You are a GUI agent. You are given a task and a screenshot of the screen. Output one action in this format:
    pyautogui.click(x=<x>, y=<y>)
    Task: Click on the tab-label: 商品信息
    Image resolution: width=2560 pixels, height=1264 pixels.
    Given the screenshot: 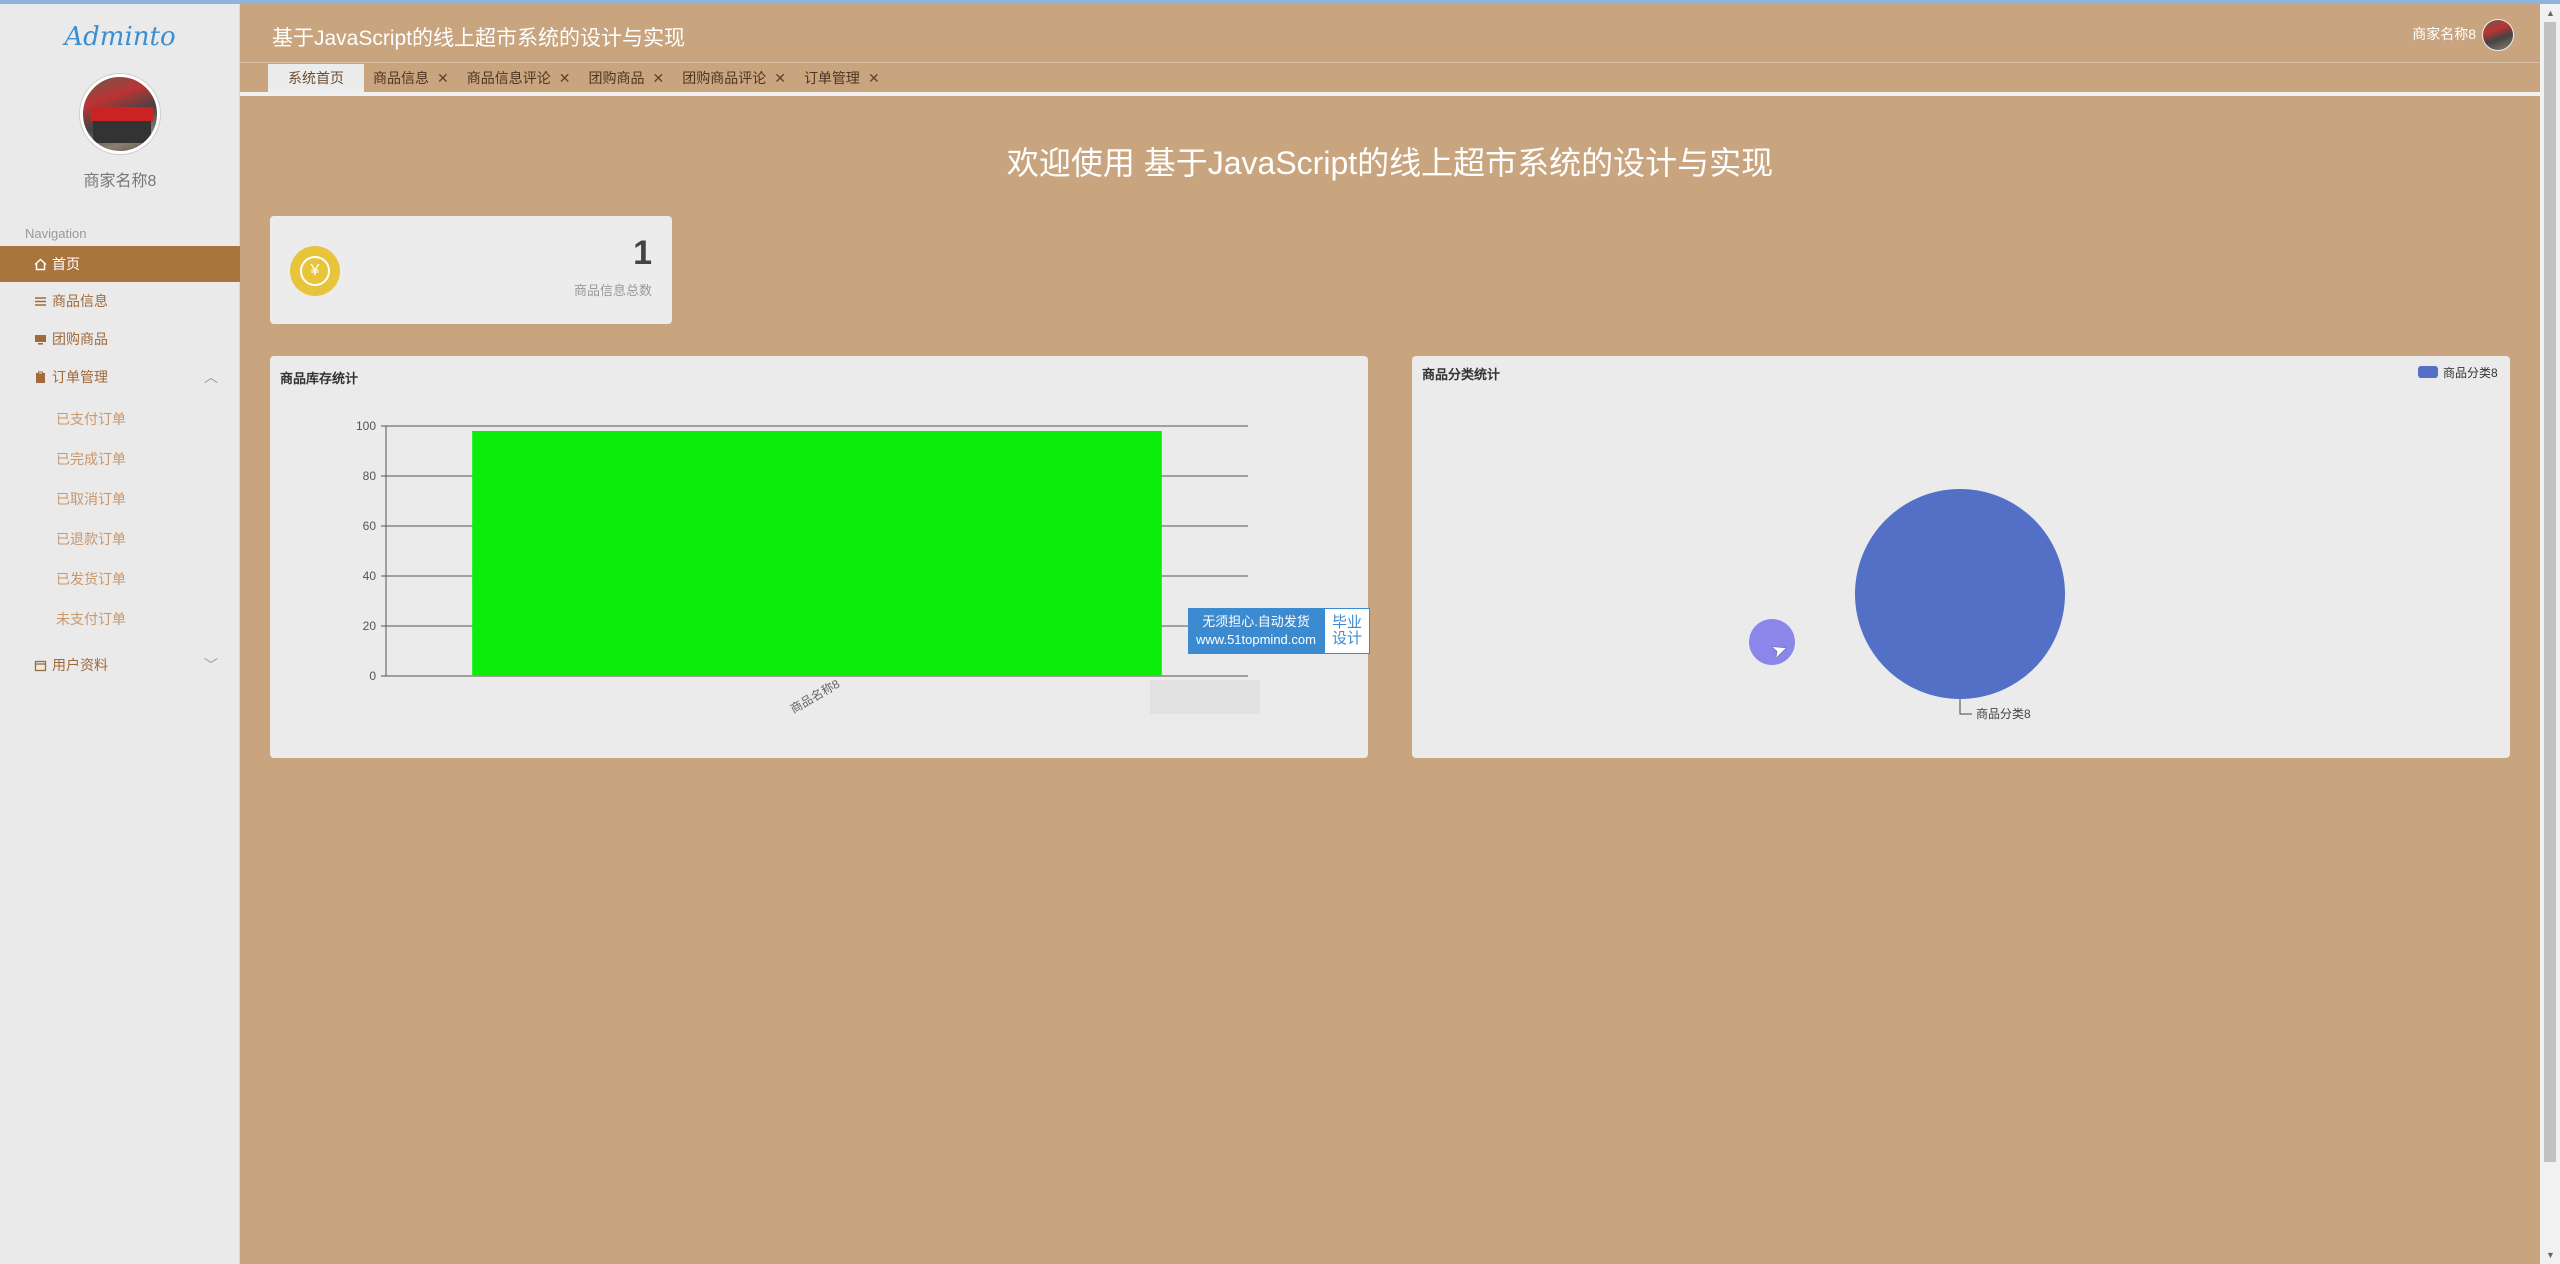 What is the action you would take?
    pyautogui.click(x=401, y=78)
    